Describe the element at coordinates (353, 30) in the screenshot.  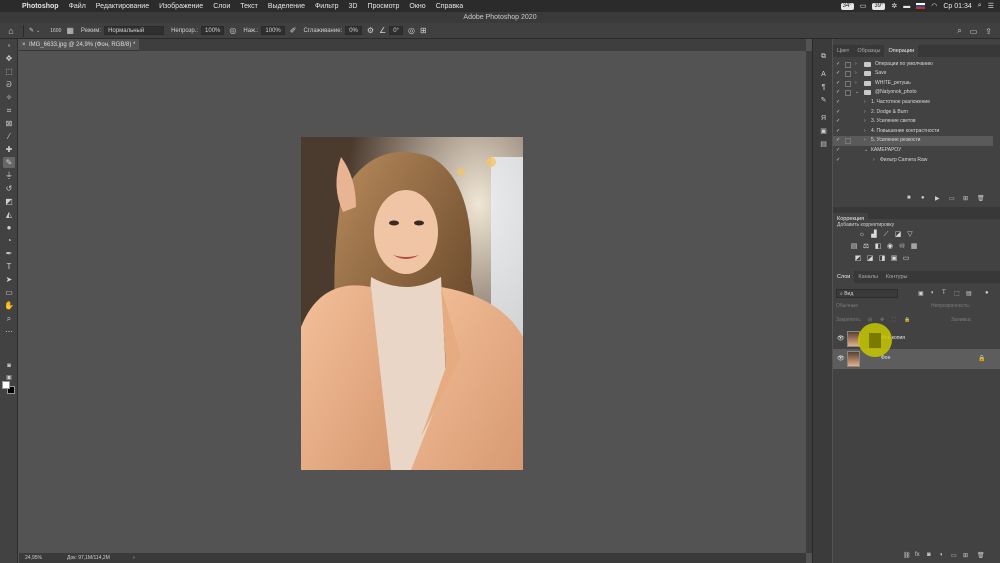
I see `smoothing-field: 0%` at that location.